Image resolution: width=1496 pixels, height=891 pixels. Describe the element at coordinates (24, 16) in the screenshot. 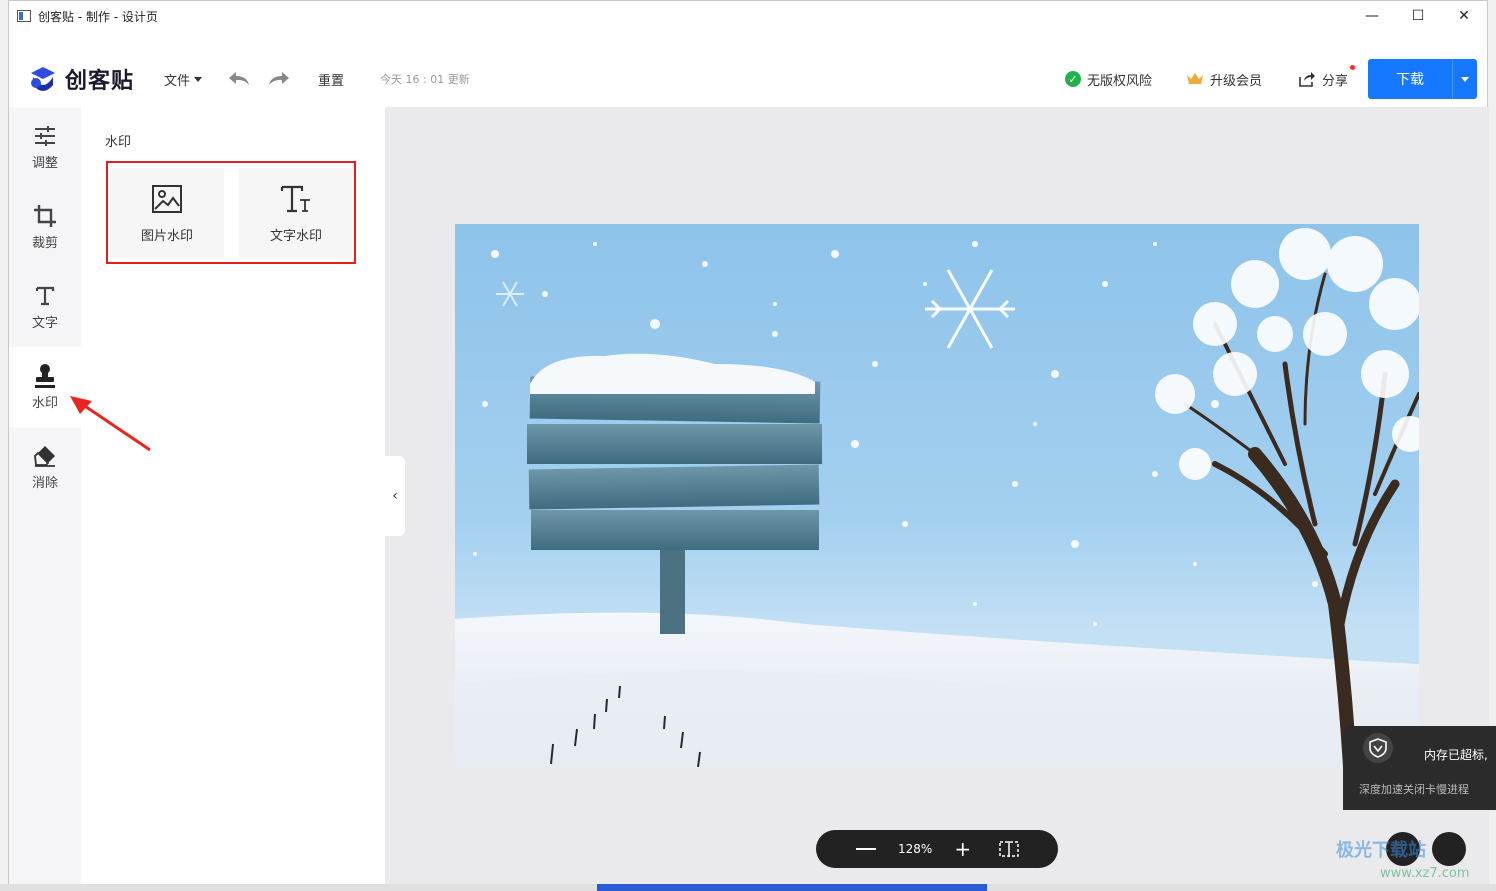

I see `app-icon` at that location.